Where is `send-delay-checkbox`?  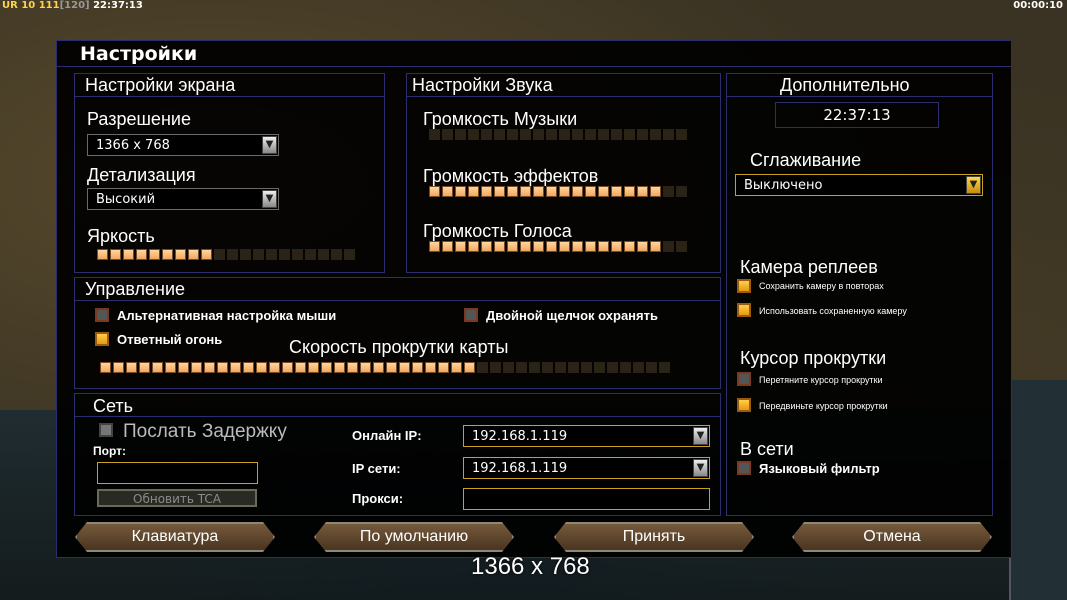
send-delay-checkbox is located at coordinates (106, 430).